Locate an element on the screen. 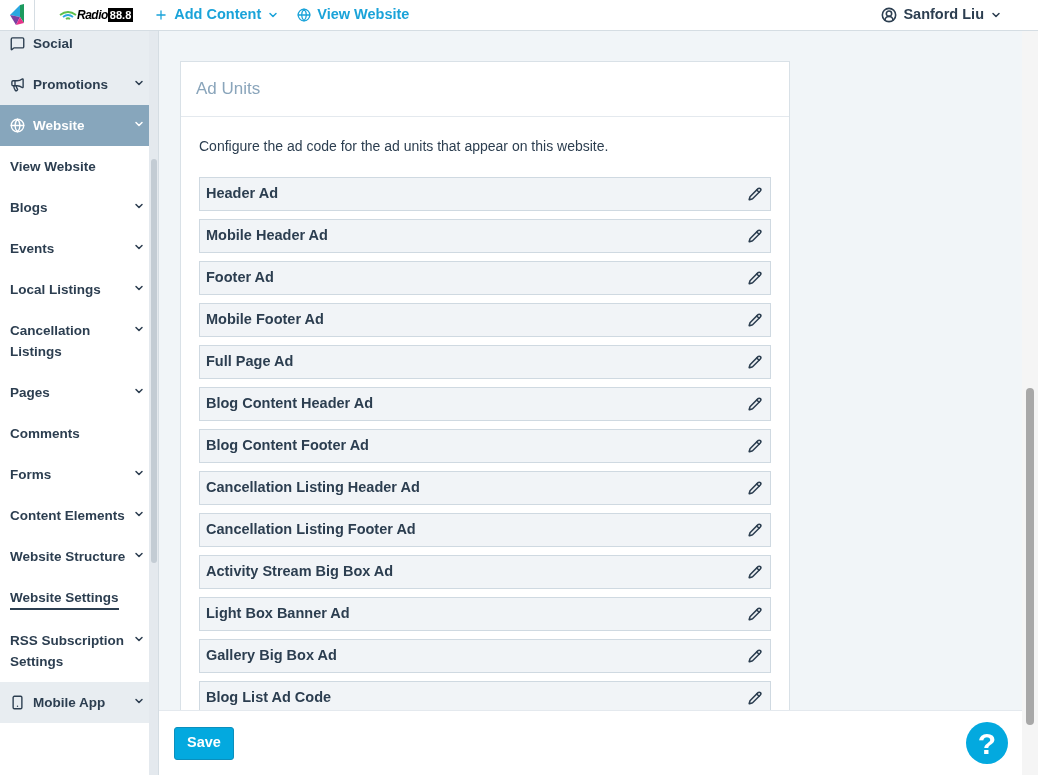  ad-unit-row: Mobile Footer Ad is located at coordinates (485, 320).